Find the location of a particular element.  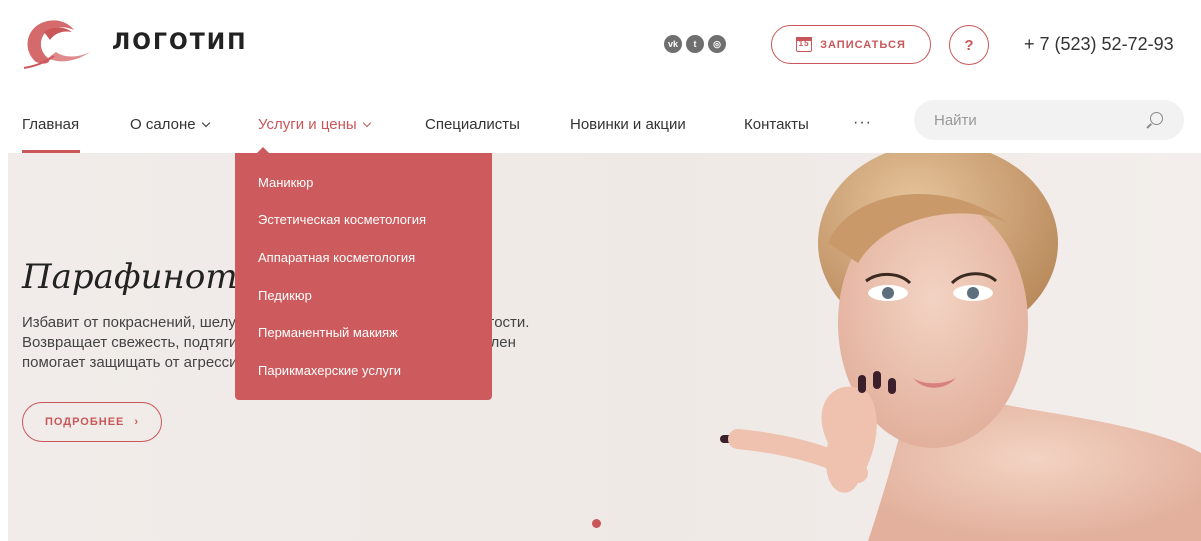

book-label: ЗАПИСАТЬСЯ is located at coordinates (863, 44).